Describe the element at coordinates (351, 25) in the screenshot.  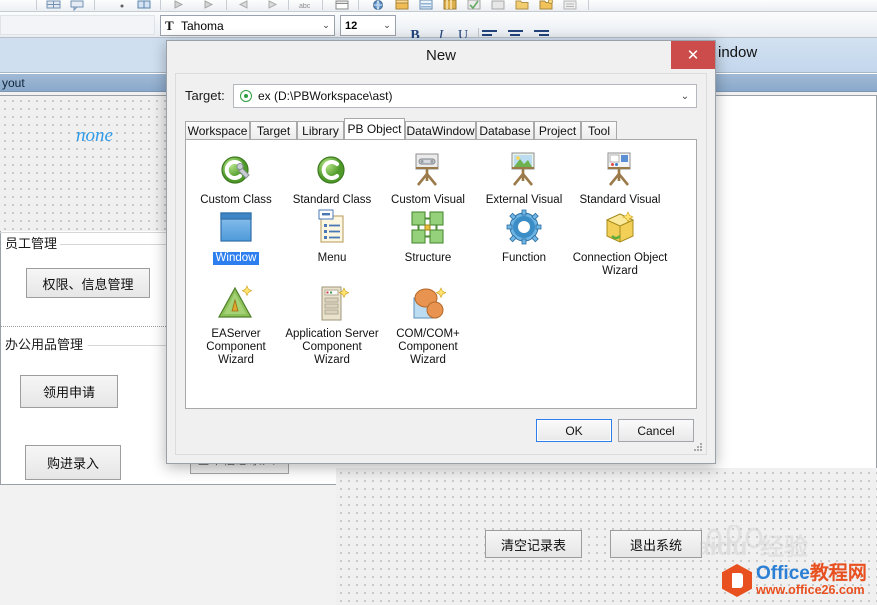
I see `font-size-value: 12` at that location.